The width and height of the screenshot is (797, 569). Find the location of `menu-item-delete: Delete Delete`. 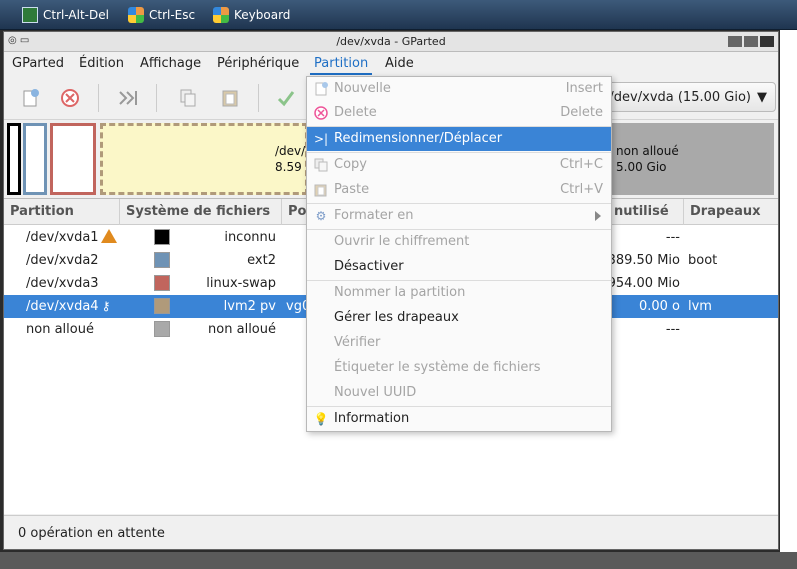

menu-item-delete: Delete Delete is located at coordinates (459, 113).